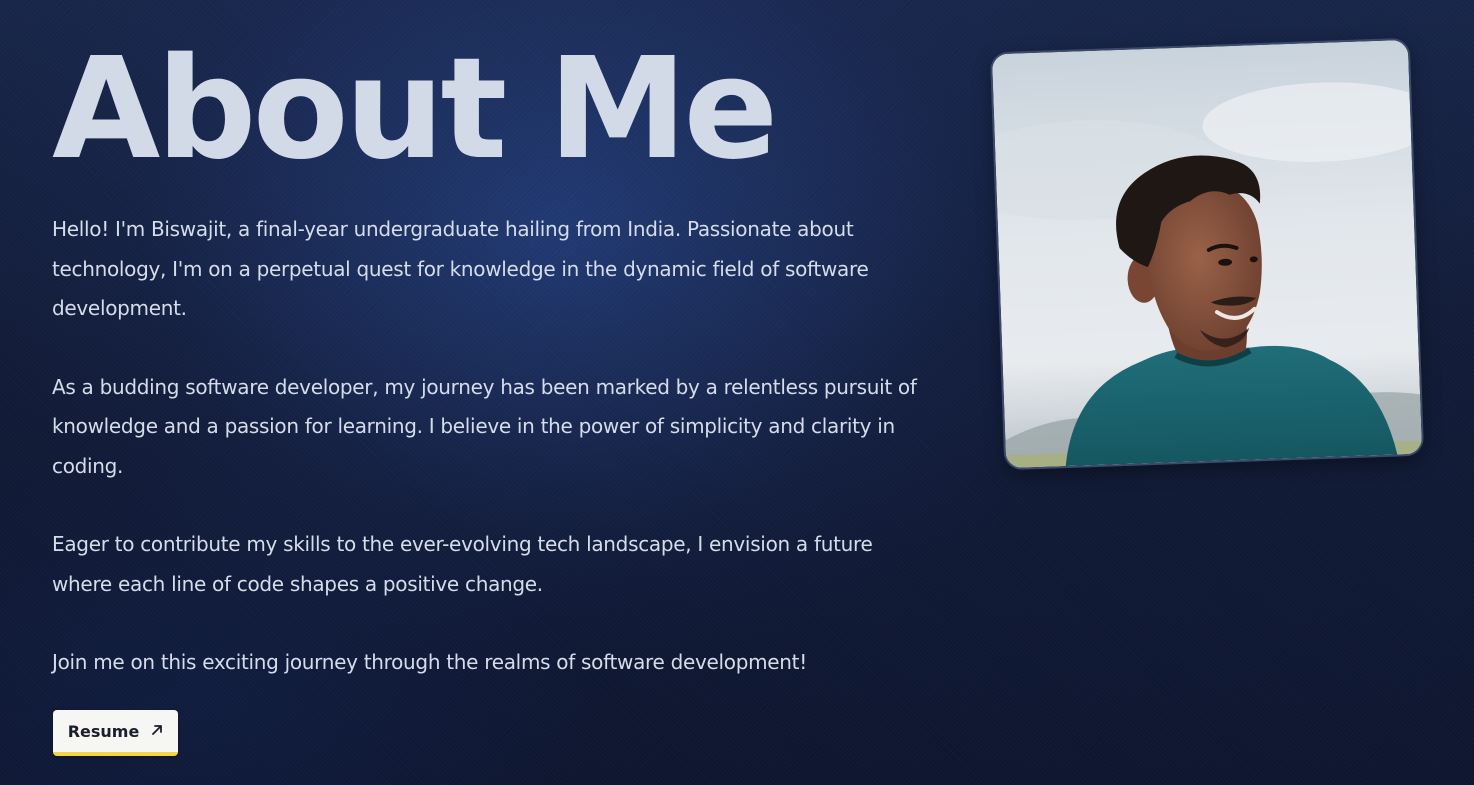  I want to click on resume-button: Resume, so click(115, 733).